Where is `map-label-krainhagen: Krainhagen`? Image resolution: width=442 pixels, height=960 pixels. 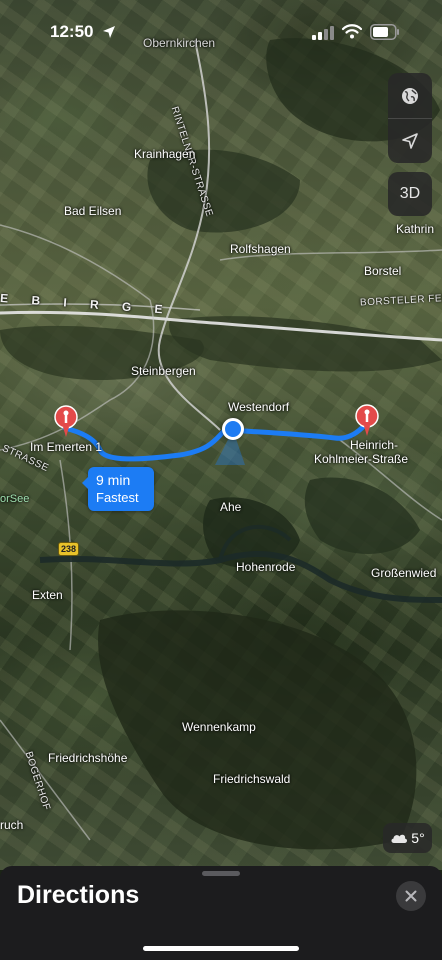 map-label-krainhagen: Krainhagen is located at coordinates (165, 154).